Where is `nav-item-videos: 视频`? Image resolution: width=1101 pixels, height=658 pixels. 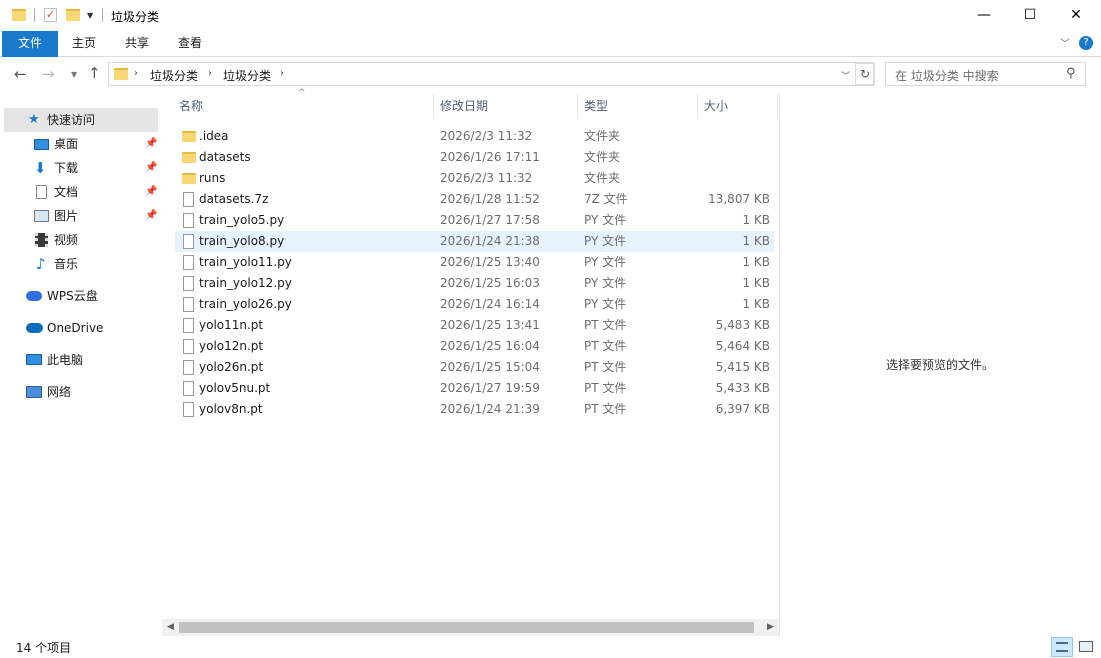 nav-item-videos: 视频 is located at coordinates (81, 240).